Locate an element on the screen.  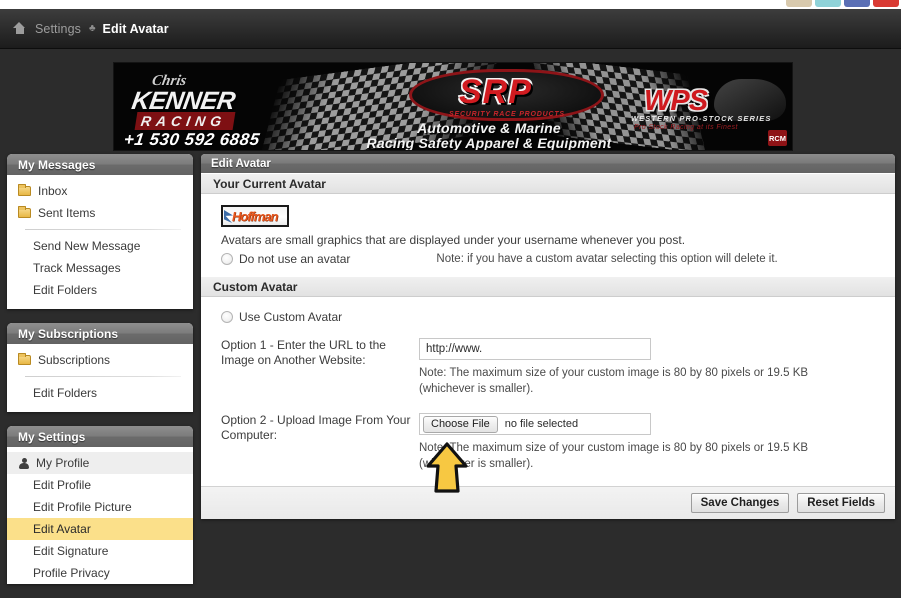
sidebar-item-profile-privacy: Profile Privacy is located at coordinates (100, 573).